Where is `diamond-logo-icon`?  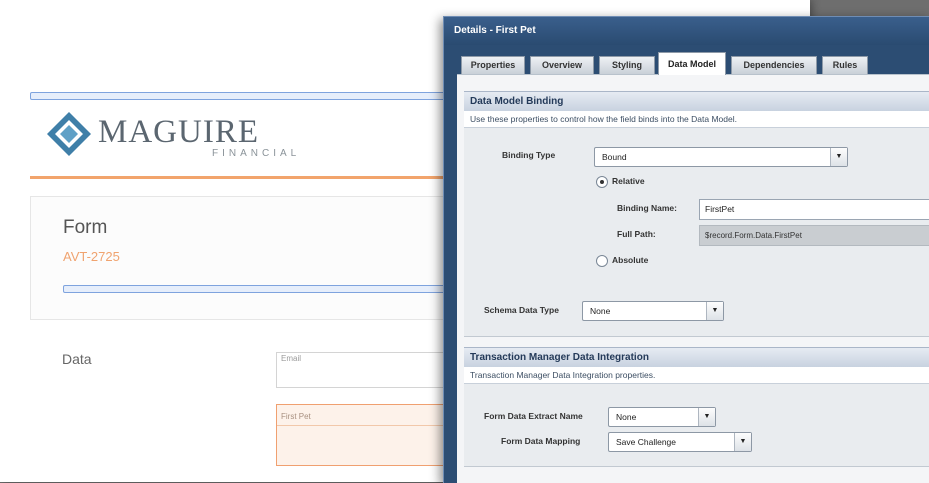 diamond-logo-icon is located at coordinates (69, 134).